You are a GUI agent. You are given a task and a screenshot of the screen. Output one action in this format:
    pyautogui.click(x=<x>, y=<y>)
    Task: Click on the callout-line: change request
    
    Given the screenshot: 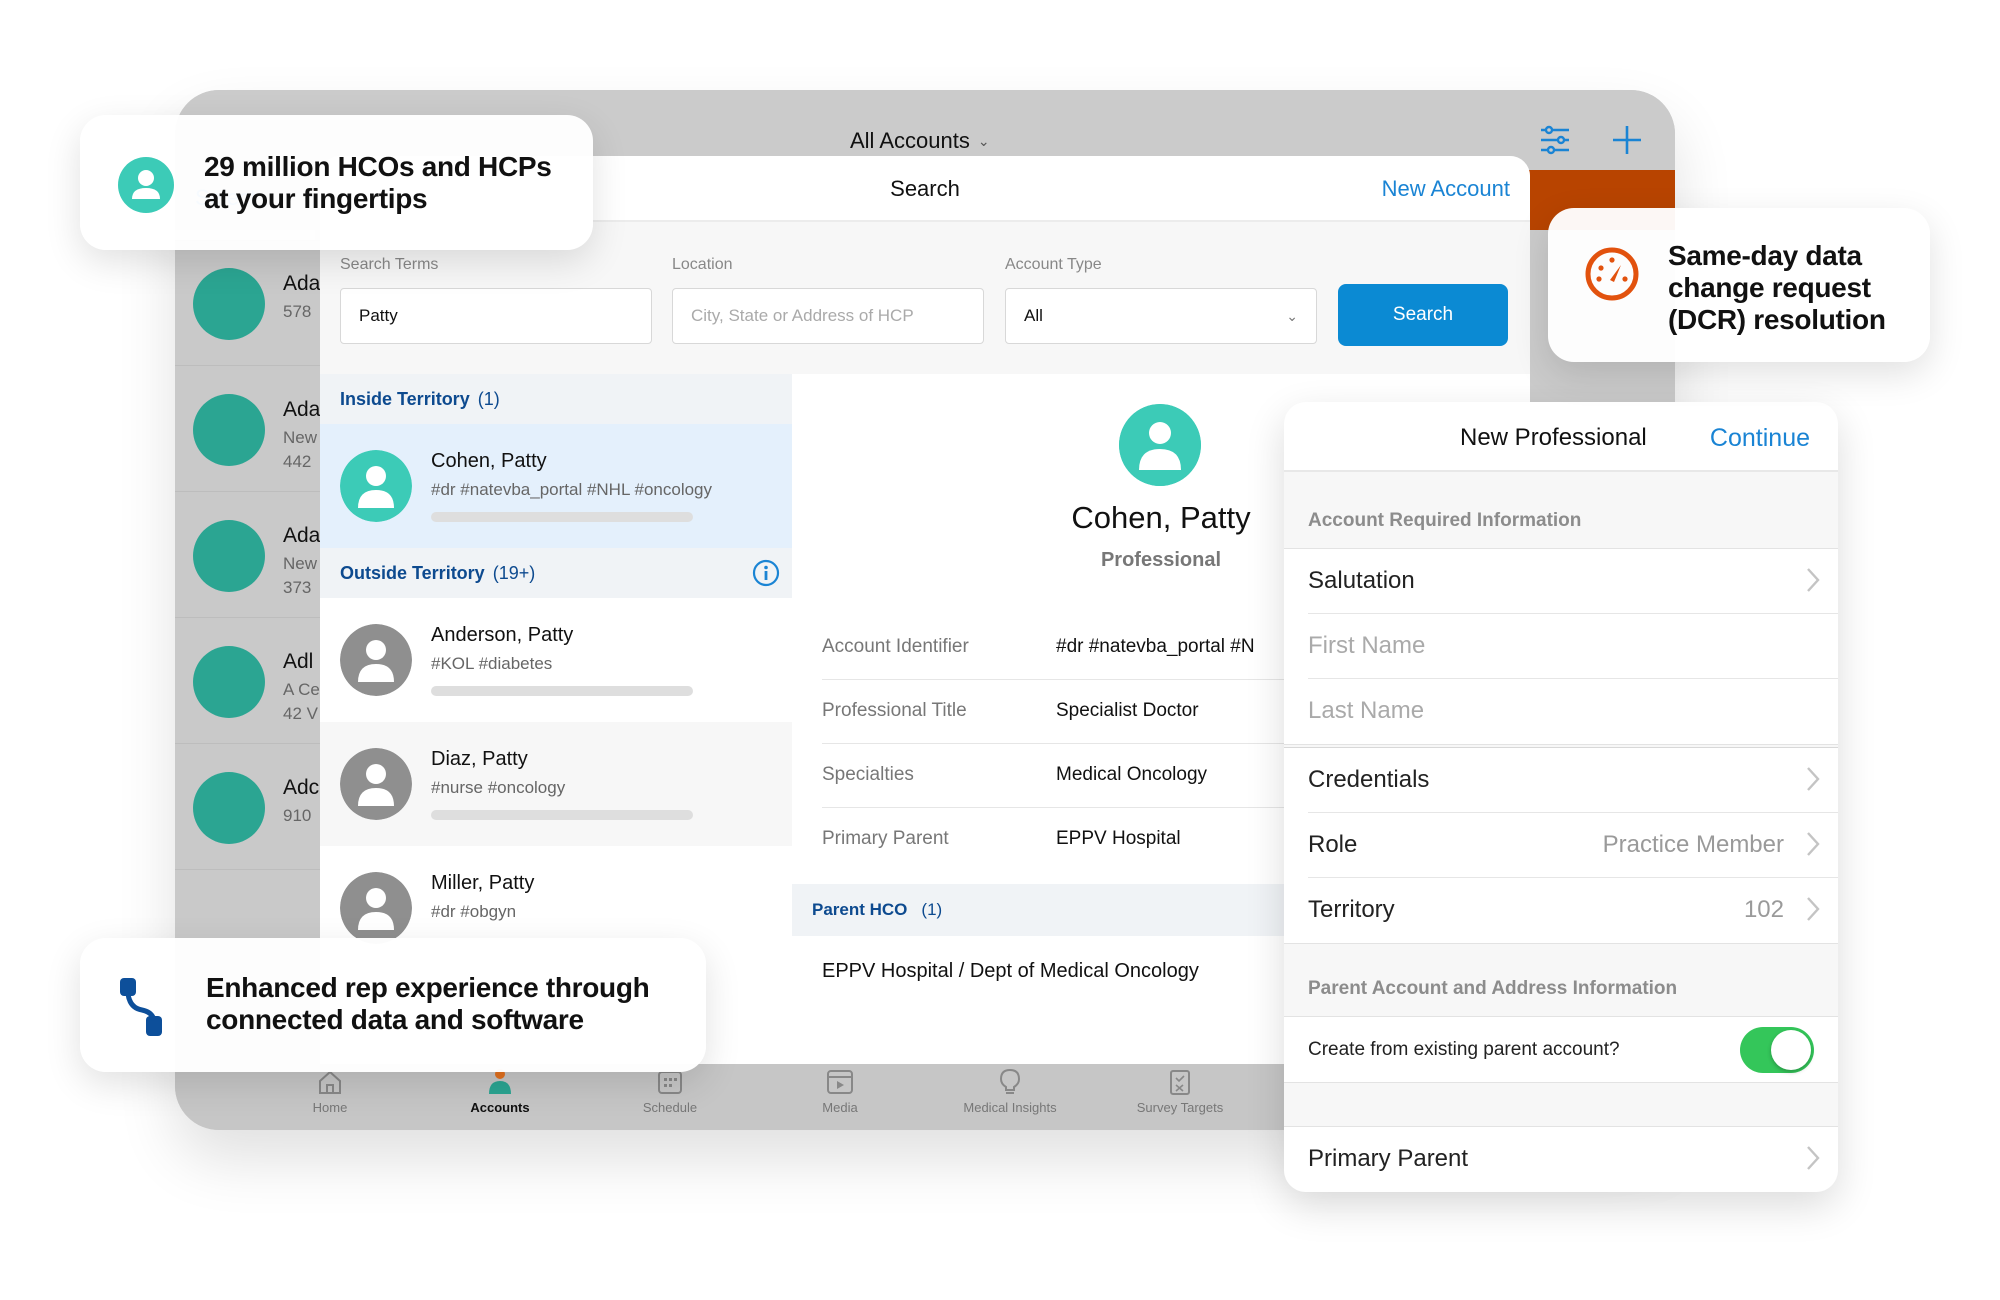 What is the action you would take?
    pyautogui.click(x=1769, y=287)
    